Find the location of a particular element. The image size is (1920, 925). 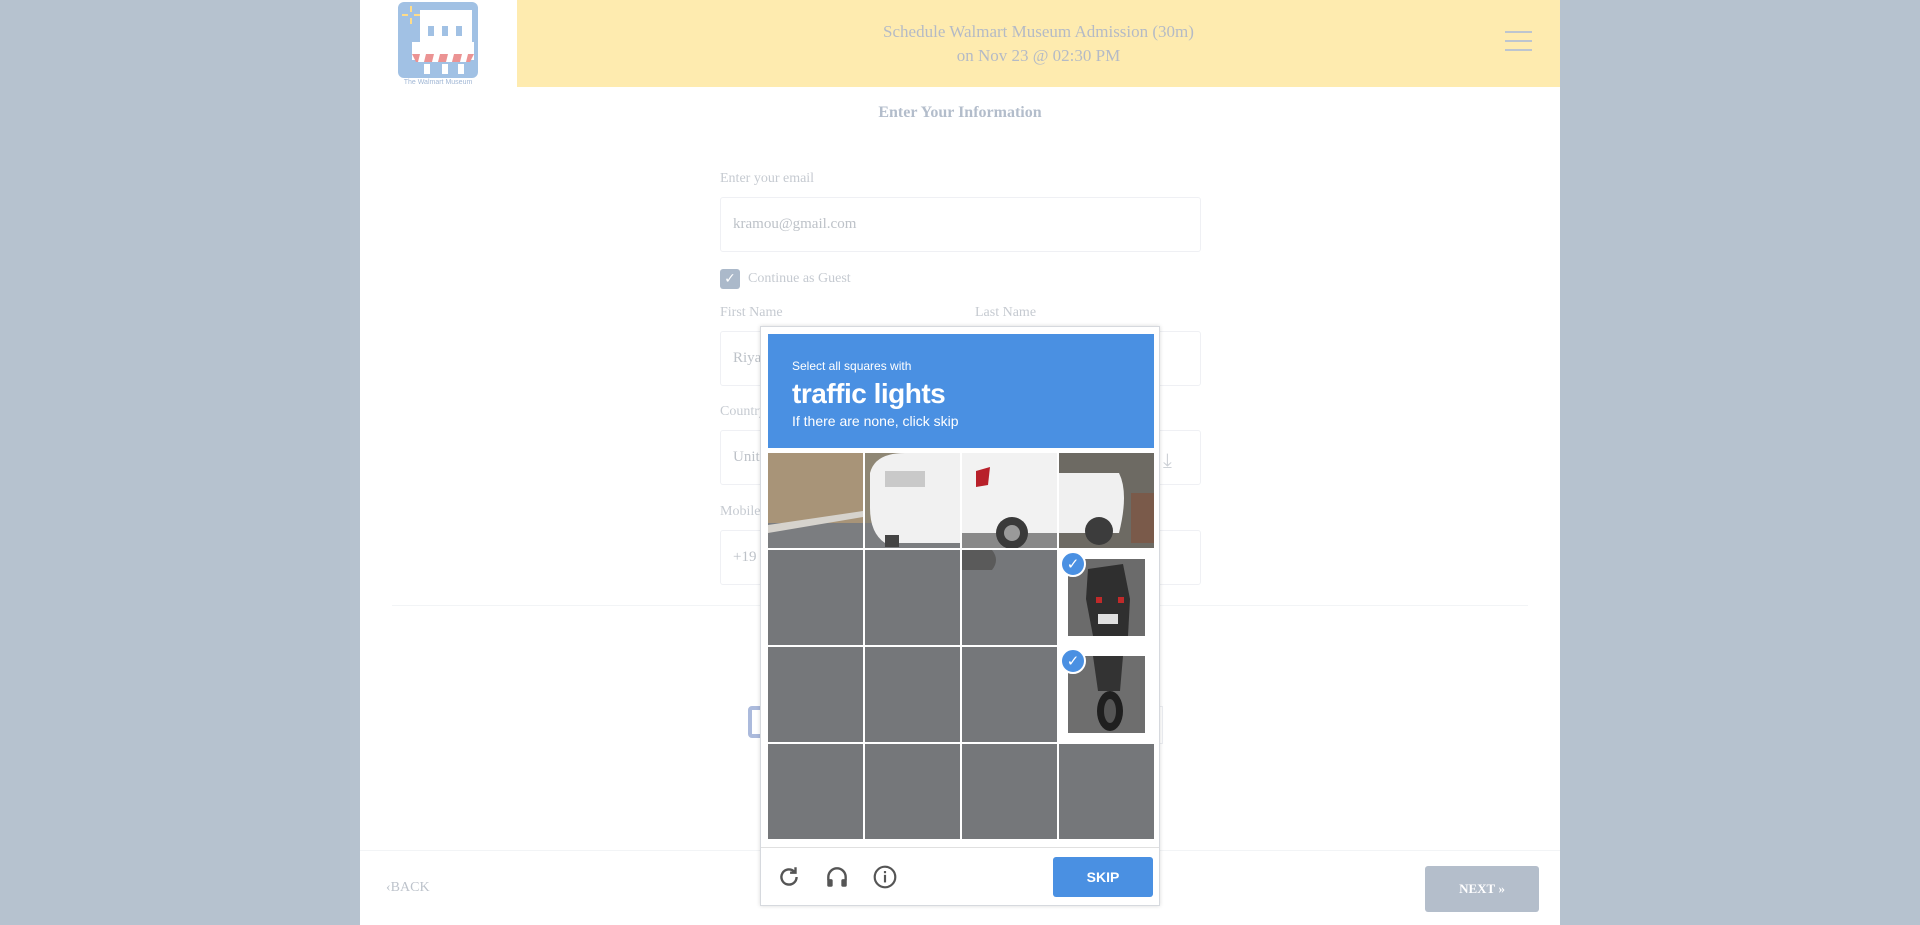

appointment-title-line1: Schedule Walmart Museum Admission (30m) is located at coordinates (1038, 31).